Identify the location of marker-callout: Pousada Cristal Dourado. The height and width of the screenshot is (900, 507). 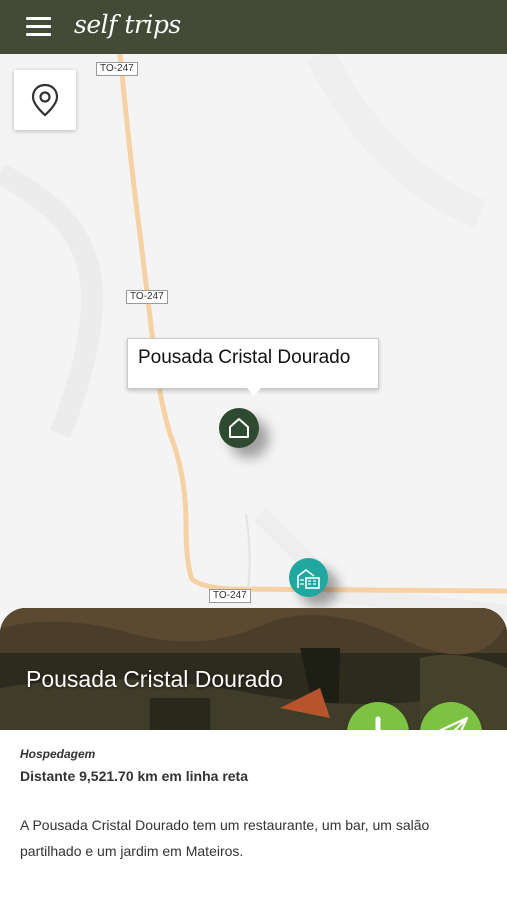
(253, 363).